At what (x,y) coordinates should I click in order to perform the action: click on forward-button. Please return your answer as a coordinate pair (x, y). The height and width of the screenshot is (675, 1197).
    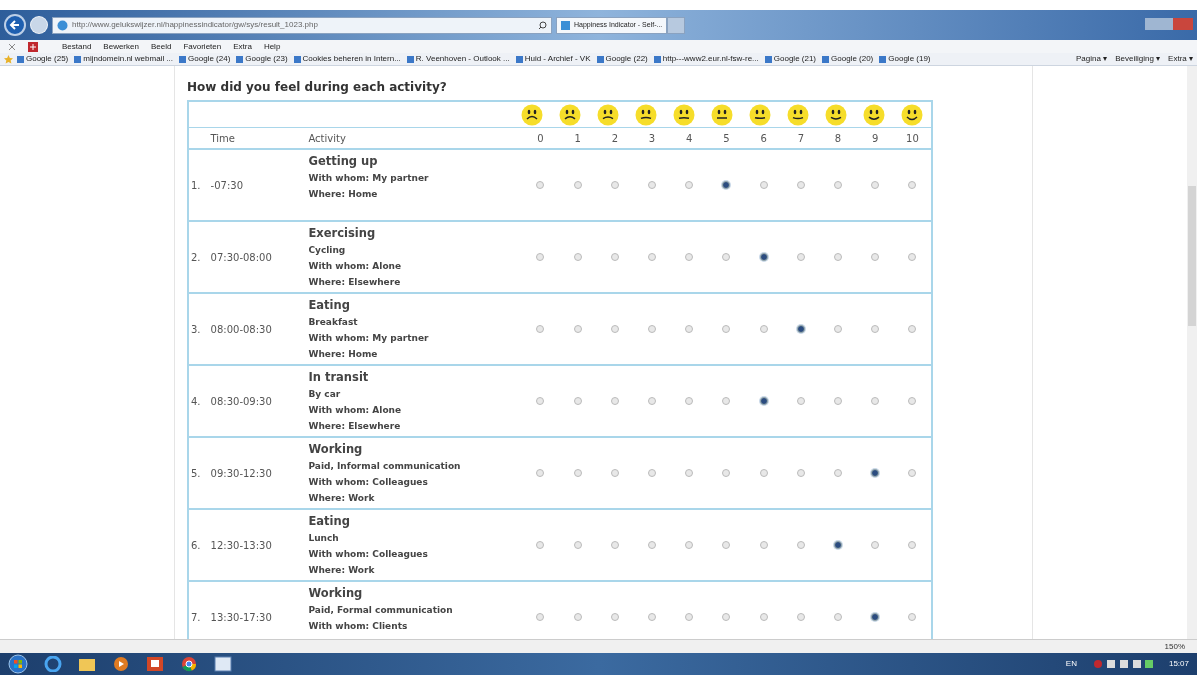
    Looking at the image, I should click on (39, 25).